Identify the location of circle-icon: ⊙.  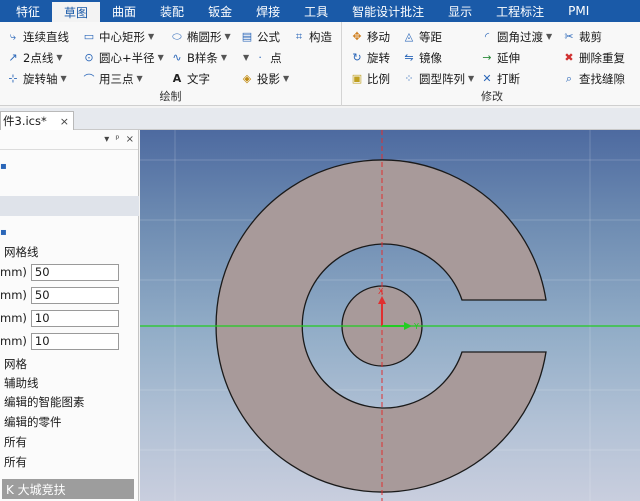
(89, 57).